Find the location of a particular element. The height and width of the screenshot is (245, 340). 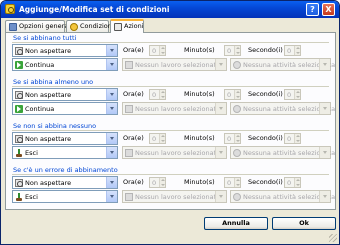

action-select-value: Esci is located at coordinates (31, 197).